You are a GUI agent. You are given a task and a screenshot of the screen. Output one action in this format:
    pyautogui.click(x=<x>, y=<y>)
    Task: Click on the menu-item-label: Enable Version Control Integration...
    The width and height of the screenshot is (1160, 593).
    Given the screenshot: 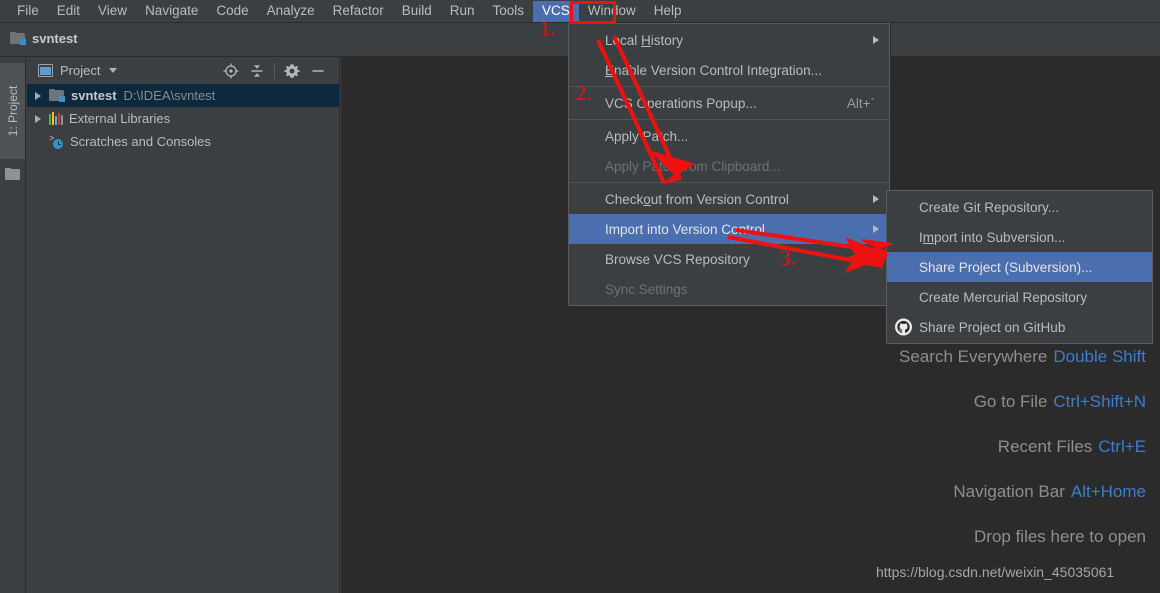 What is the action you would take?
    pyautogui.click(x=713, y=70)
    